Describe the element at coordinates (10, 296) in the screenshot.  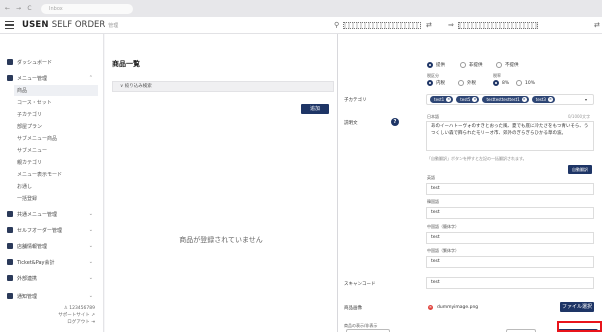
I see `notification-icon` at that location.